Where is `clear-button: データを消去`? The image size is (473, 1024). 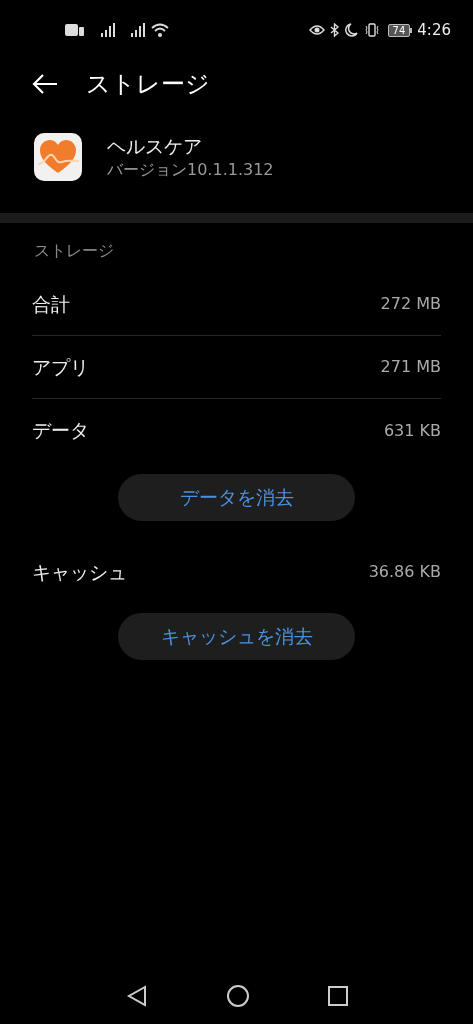
clear-button: データを消去 is located at coordinates (236, 497).